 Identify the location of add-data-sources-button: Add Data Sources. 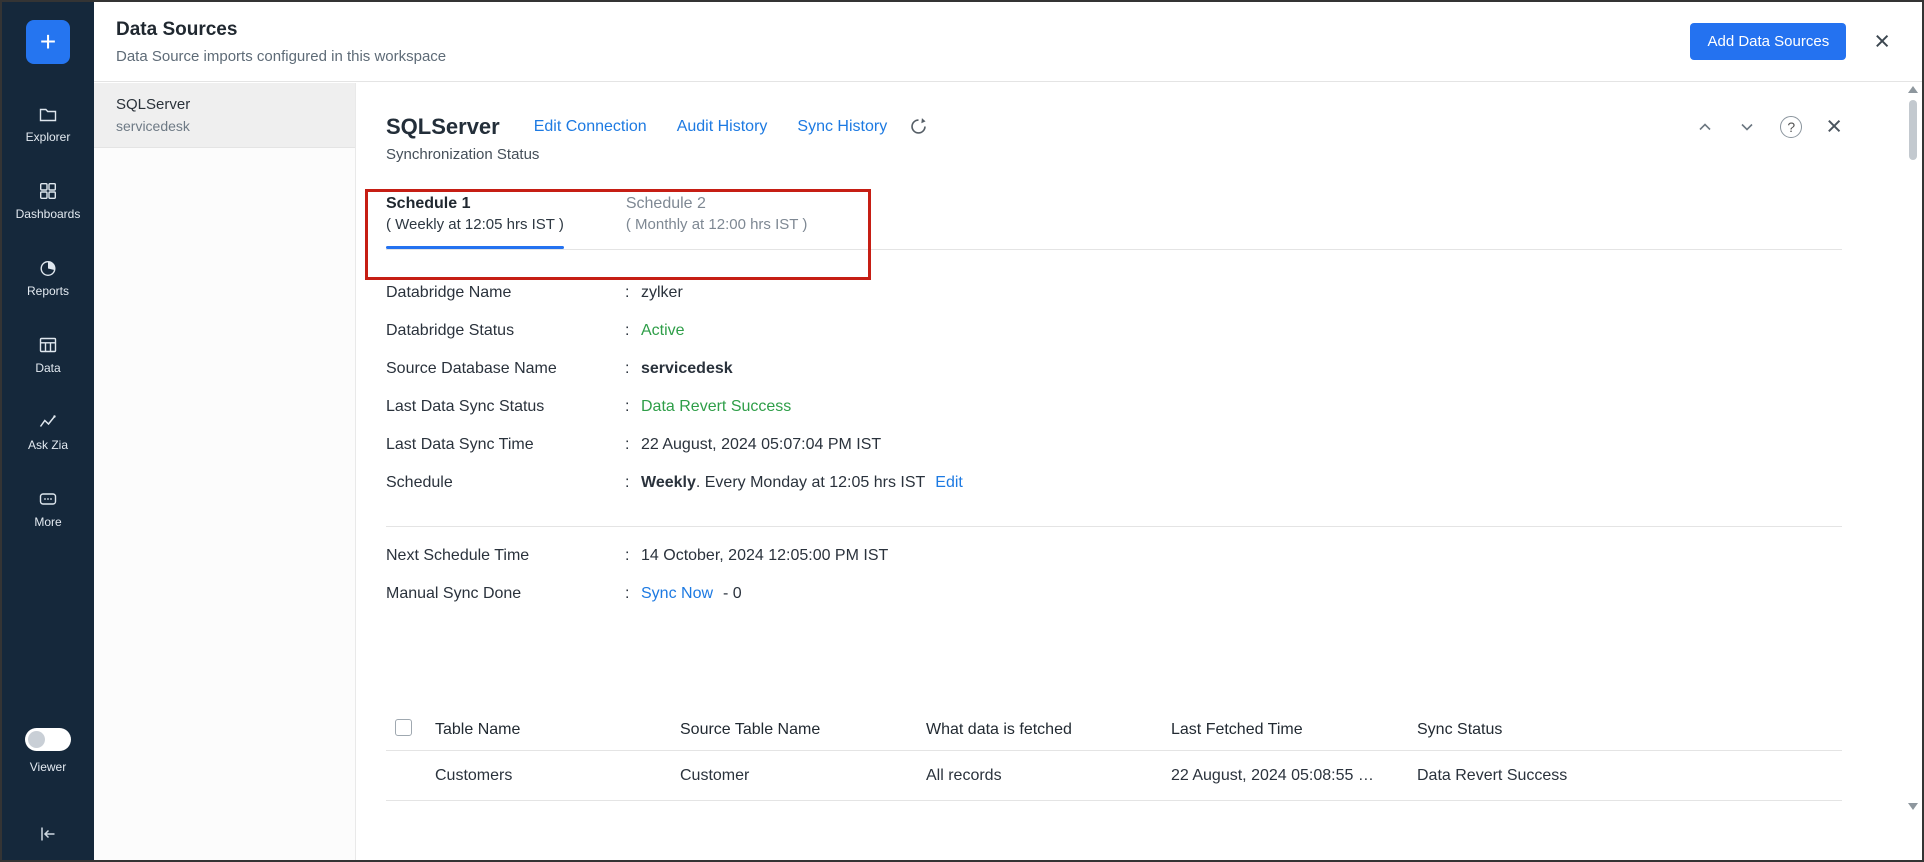
(1768, 41).